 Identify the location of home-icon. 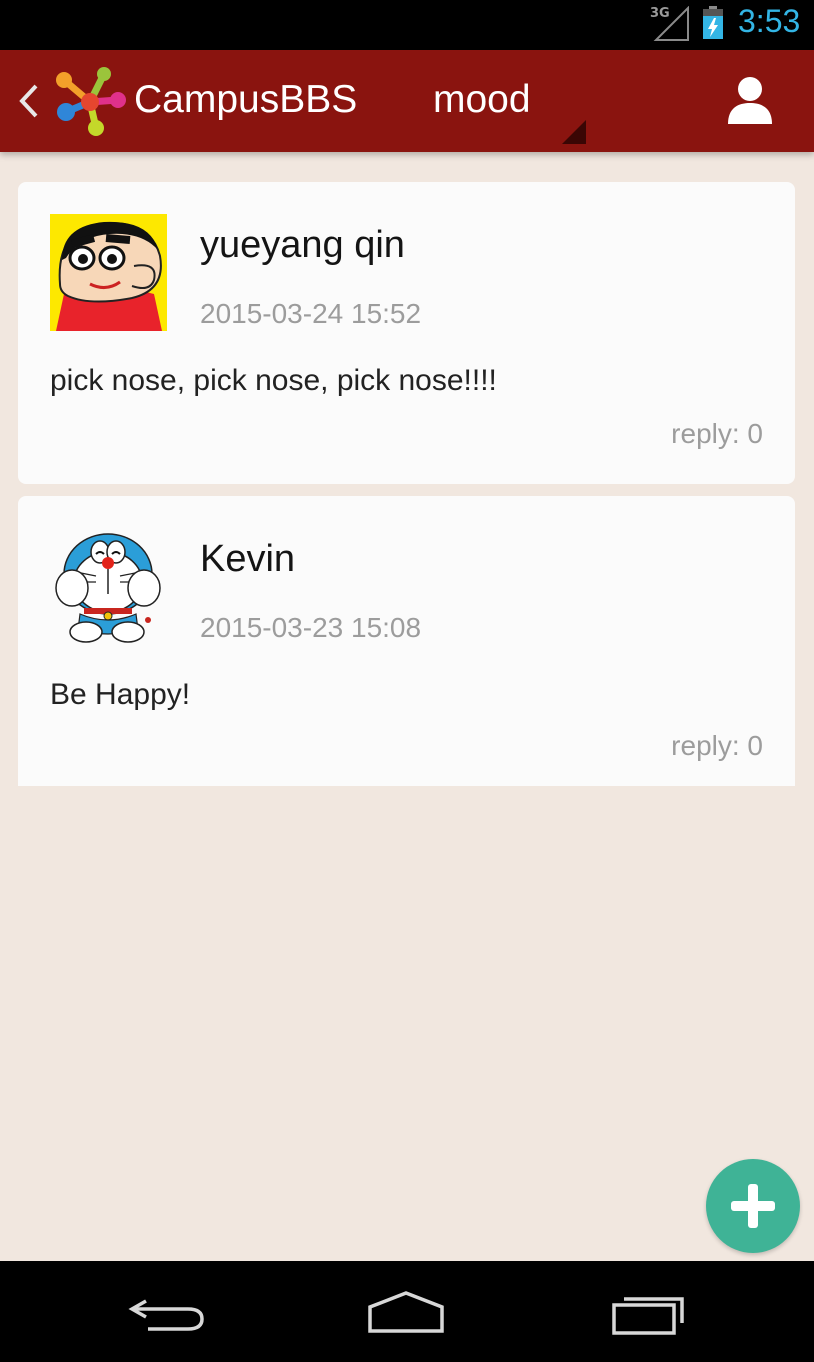
(406, 1313).